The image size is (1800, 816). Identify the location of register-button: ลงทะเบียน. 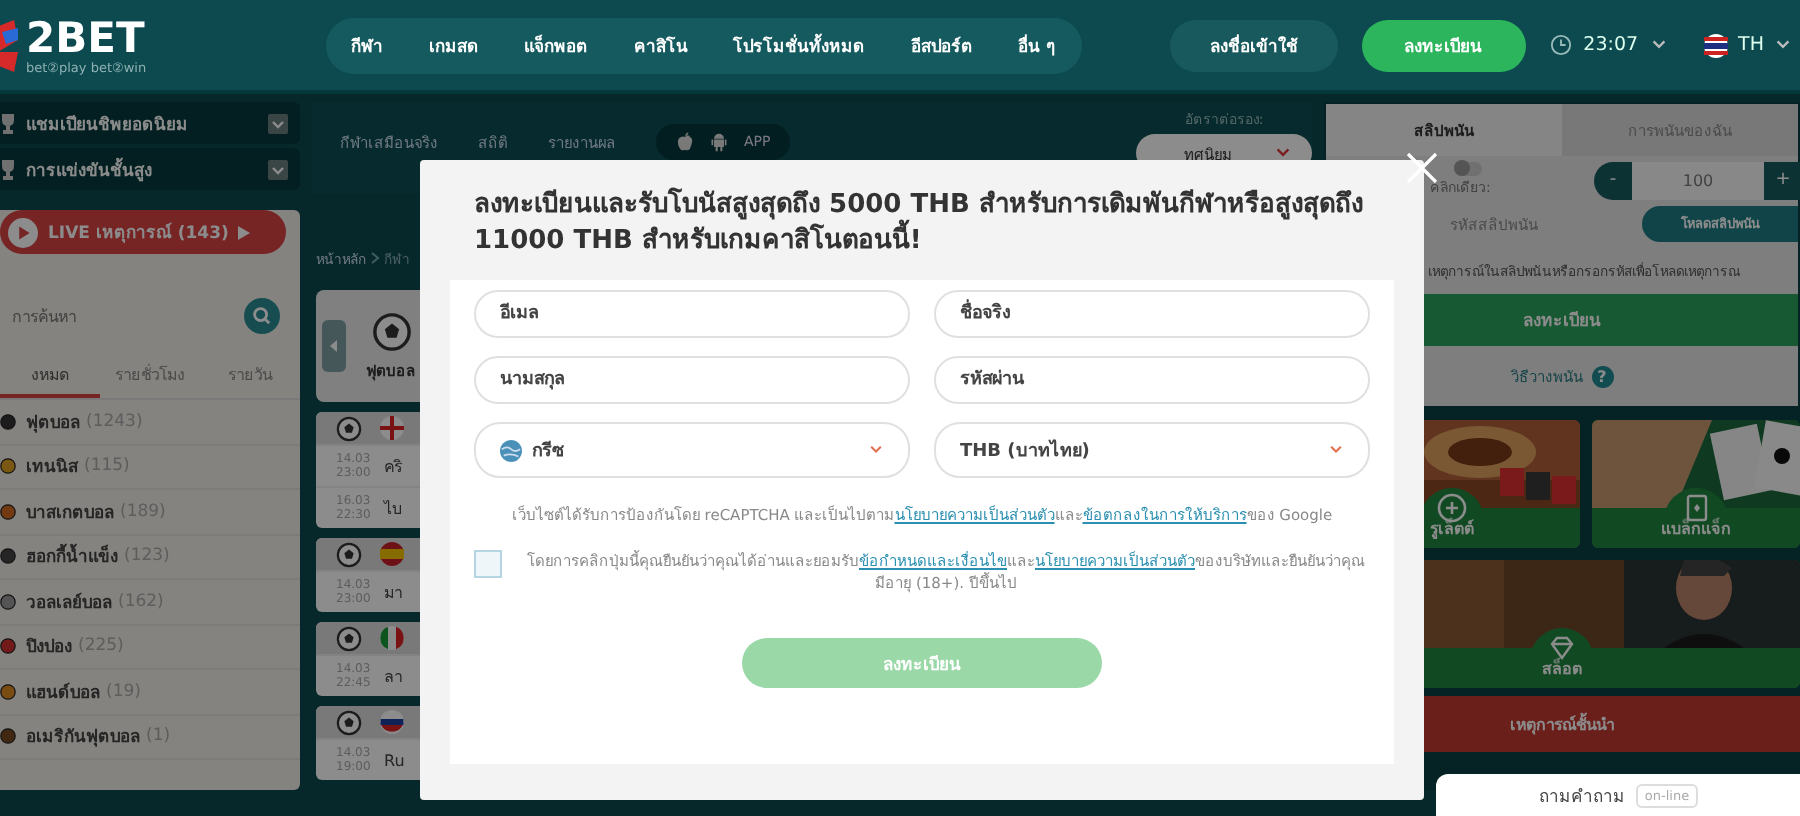
(1443, 45).